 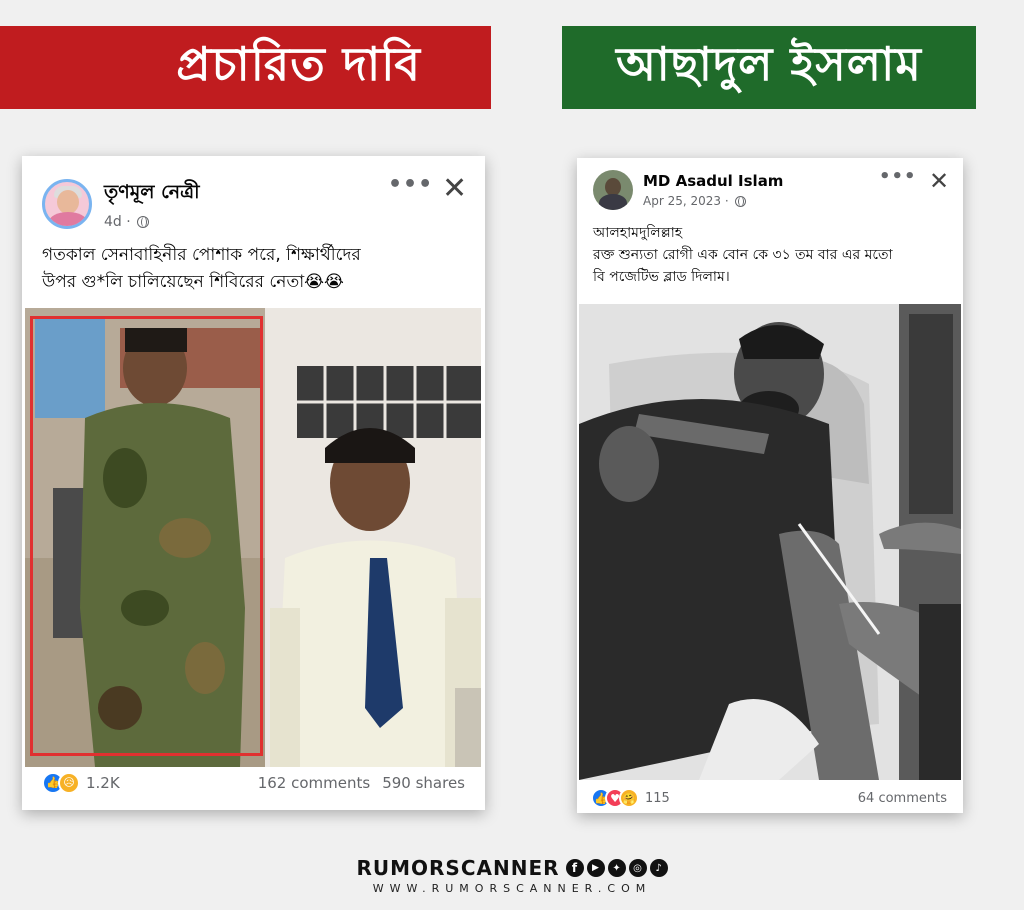 I want to click on claim-banner-label: প্রচারিত দাবি, so click(x=298, y=63).